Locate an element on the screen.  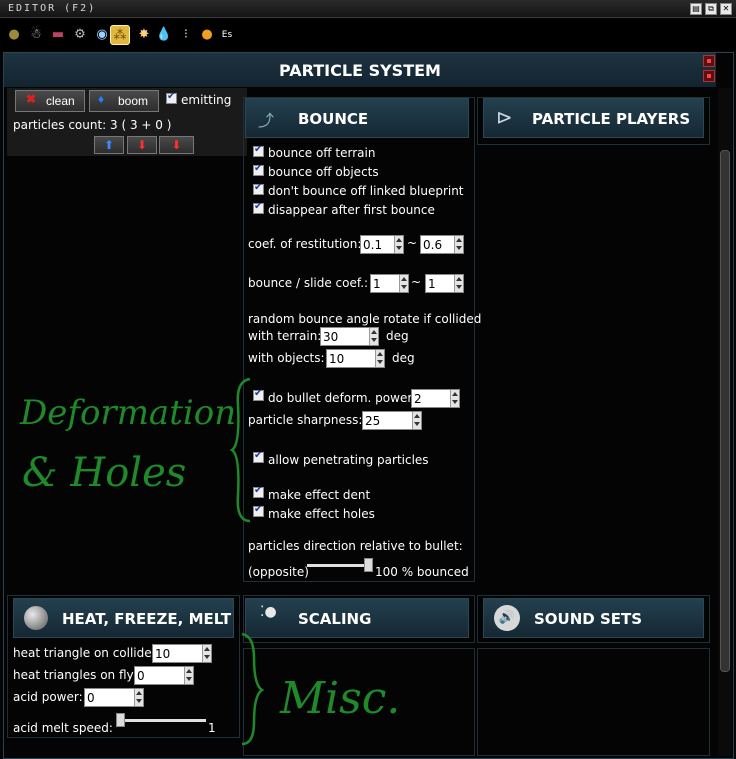
bomb-icon is located at coordinates (36, 618).